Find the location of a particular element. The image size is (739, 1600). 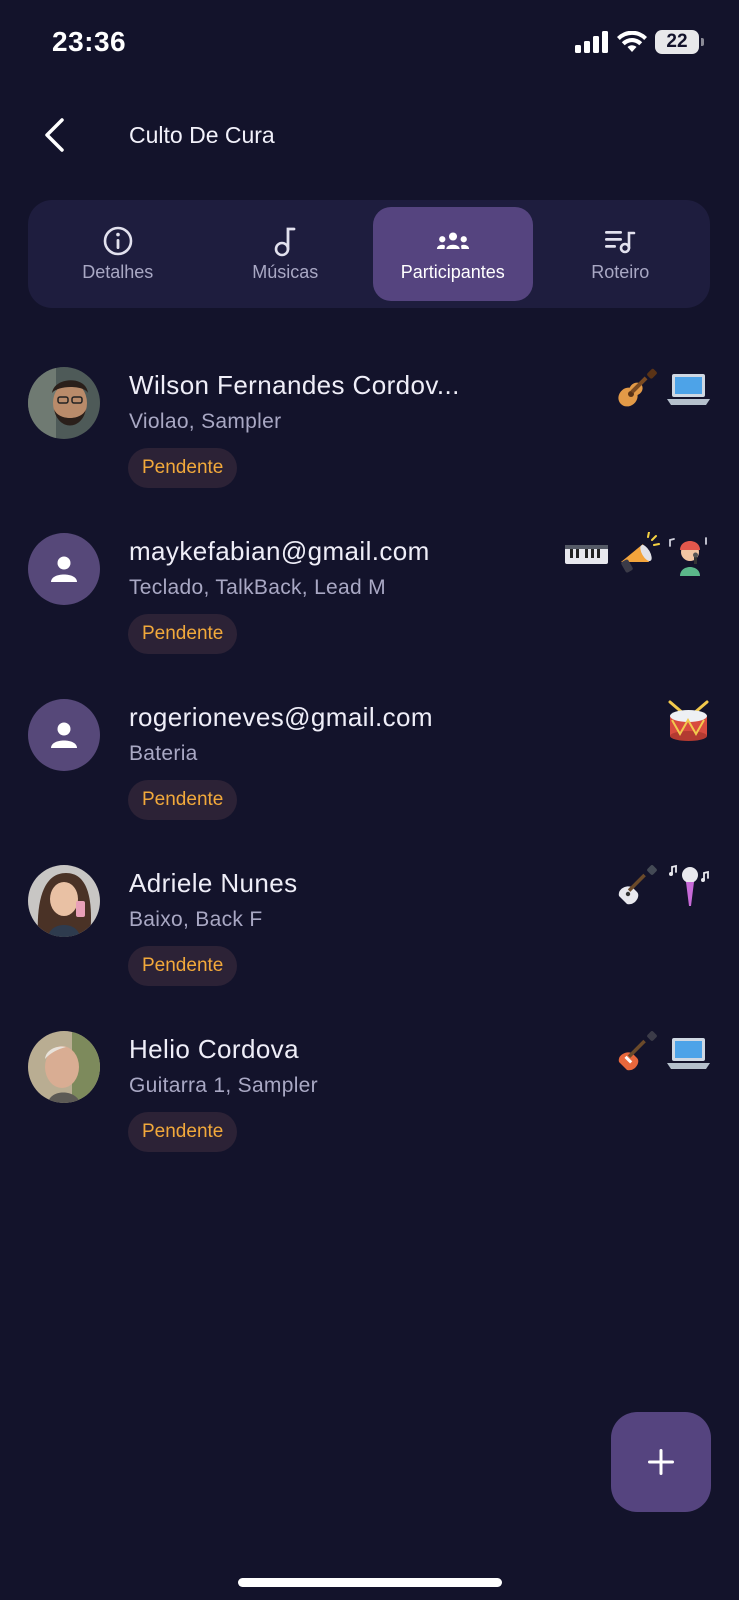

plus-icon is located at coordinates (661, 1462).